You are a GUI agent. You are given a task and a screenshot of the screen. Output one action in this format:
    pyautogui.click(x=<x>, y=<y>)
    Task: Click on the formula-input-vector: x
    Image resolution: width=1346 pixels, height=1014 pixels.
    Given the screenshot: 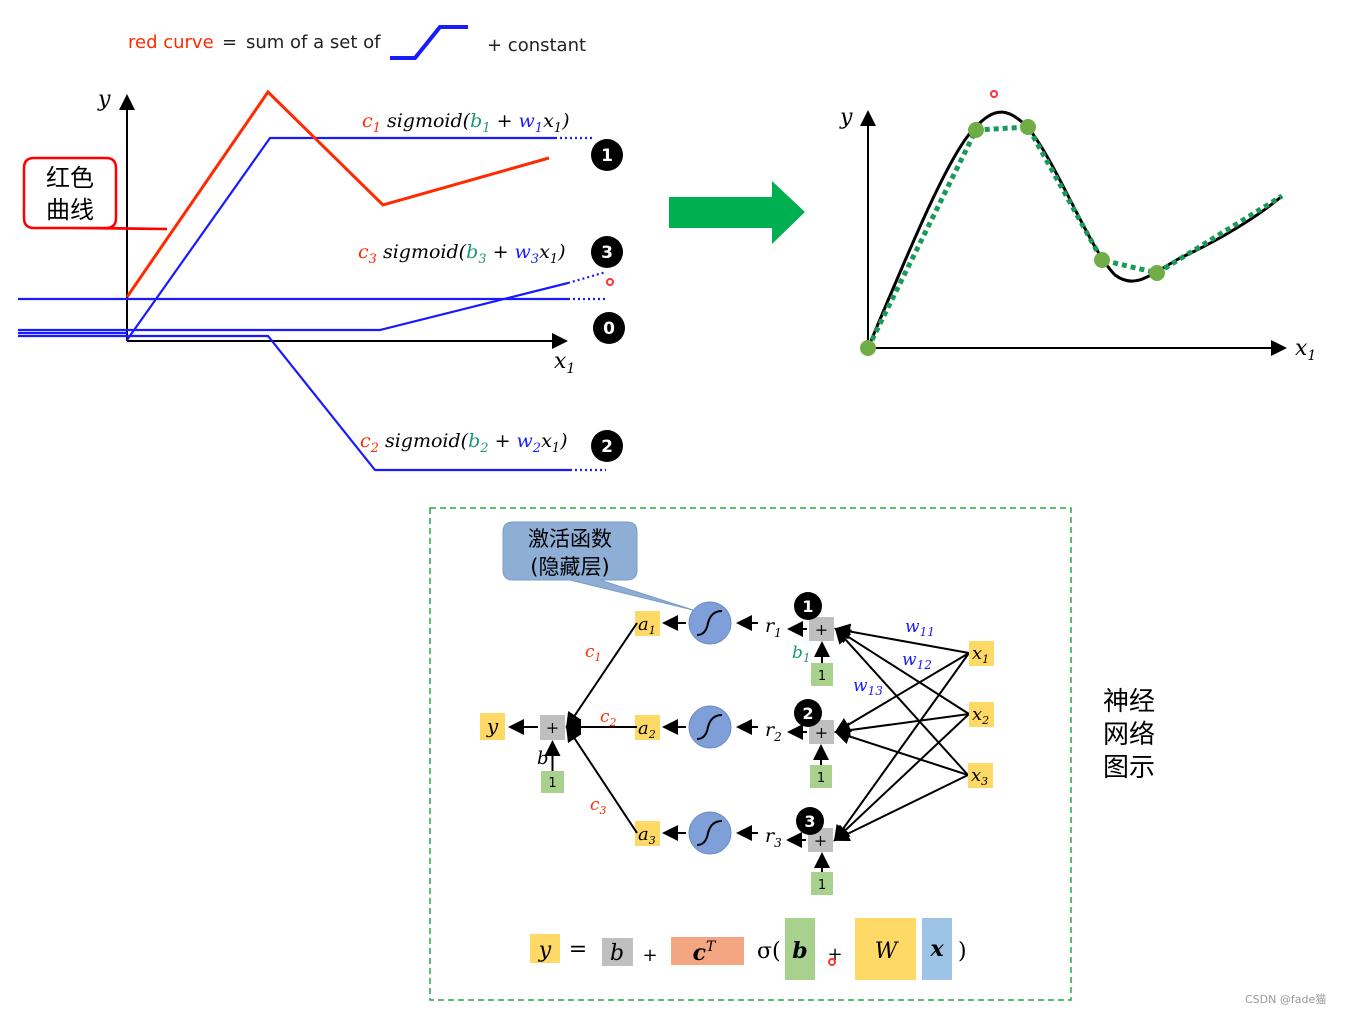 What is the action you would take?
    pyautogui.click(x=936, y=949)
    